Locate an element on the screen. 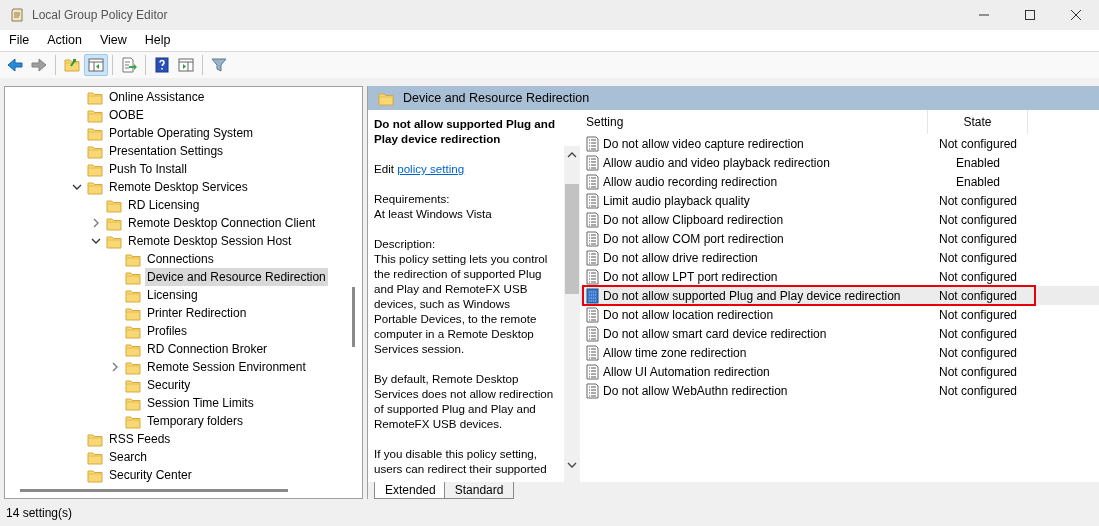  tree-item: Connections is located at coordinates (180, 259).